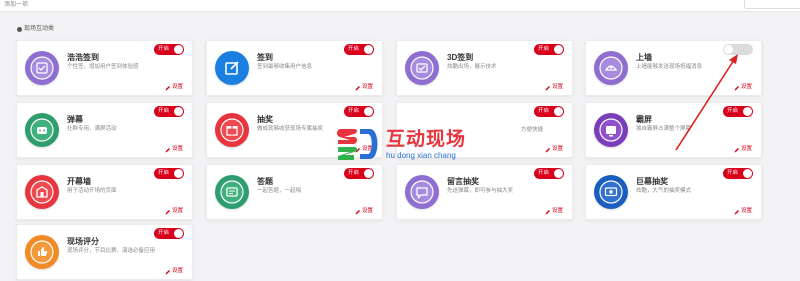 The width and height of the screenshot is (800, 281). What do you see at coordinates (357, 144) in the screenshot?
I see `brand-logo-icon` at bounding box center [357, 144].